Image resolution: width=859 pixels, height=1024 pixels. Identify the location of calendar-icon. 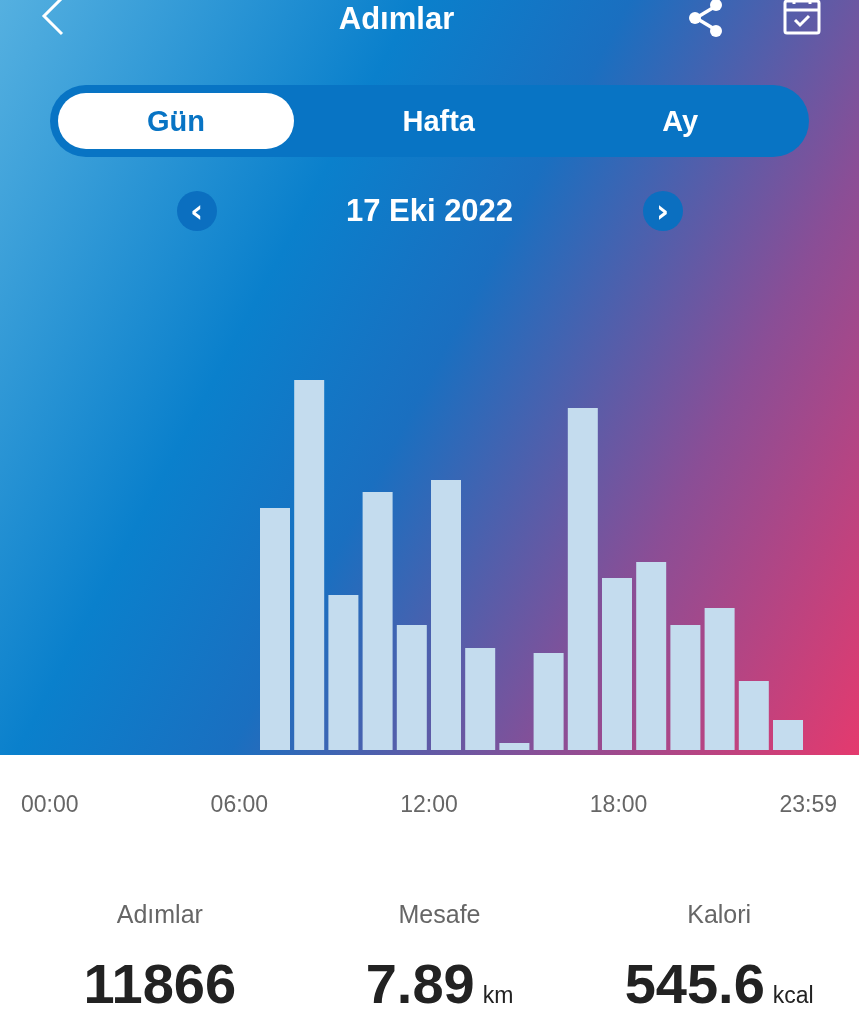
(802, 18).